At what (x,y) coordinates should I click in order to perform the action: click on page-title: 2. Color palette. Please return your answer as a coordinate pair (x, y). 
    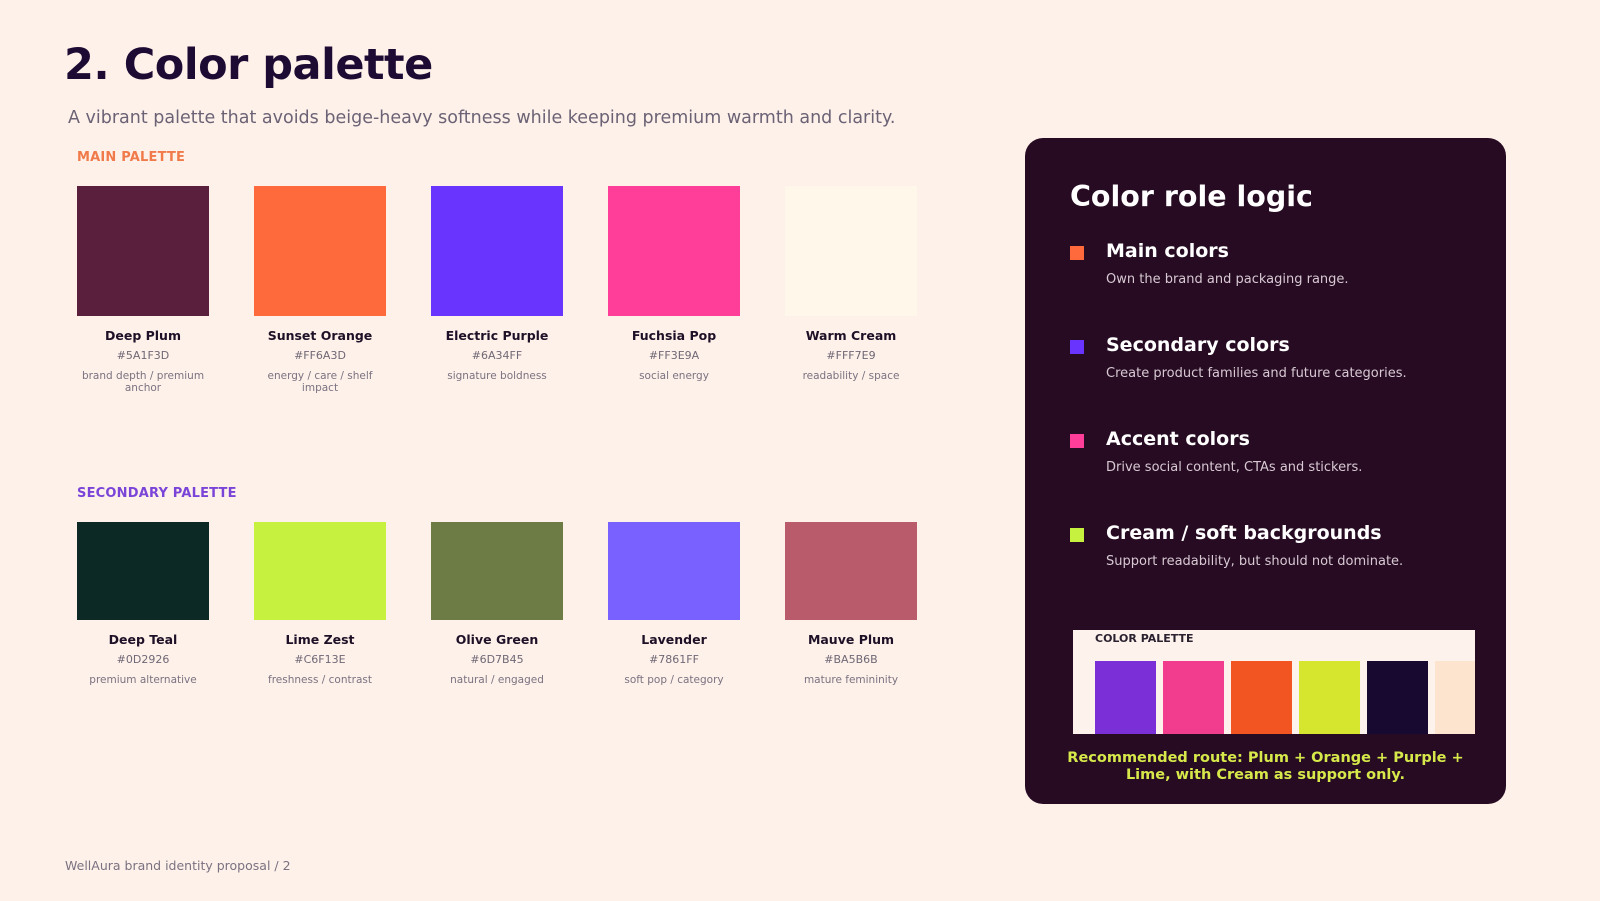
    Looking at the image, I should click on (248, 65).